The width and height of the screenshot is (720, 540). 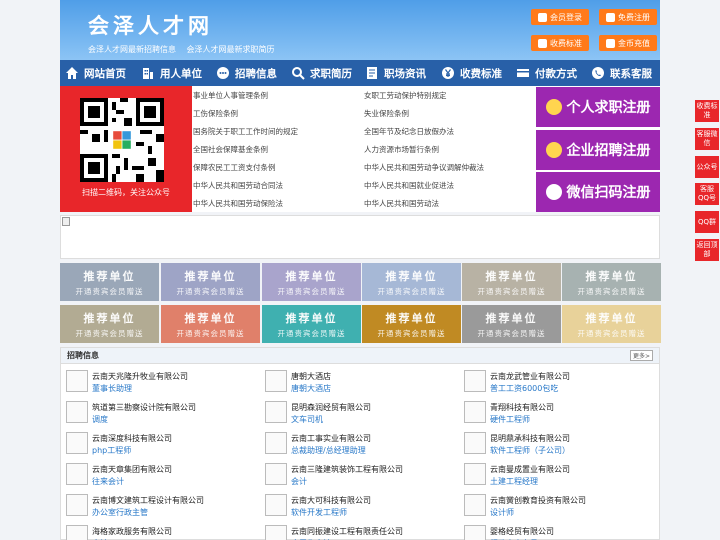 I want to click on company-link: 唐朝大酒店, so click(x=311, y=376).